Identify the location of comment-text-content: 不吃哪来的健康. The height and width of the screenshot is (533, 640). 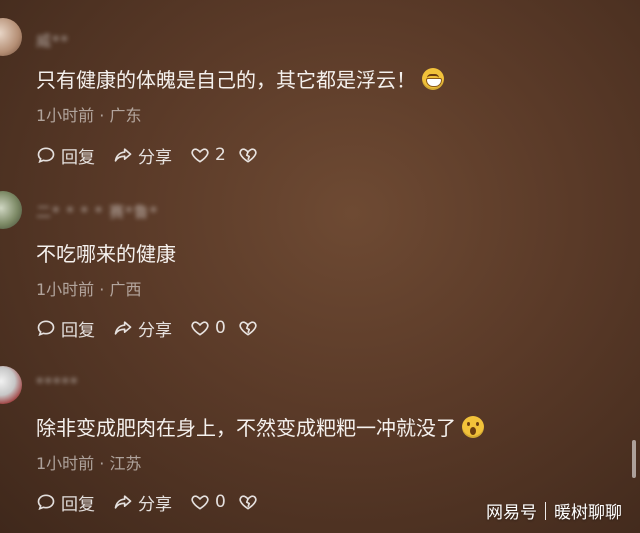
(106, 254).